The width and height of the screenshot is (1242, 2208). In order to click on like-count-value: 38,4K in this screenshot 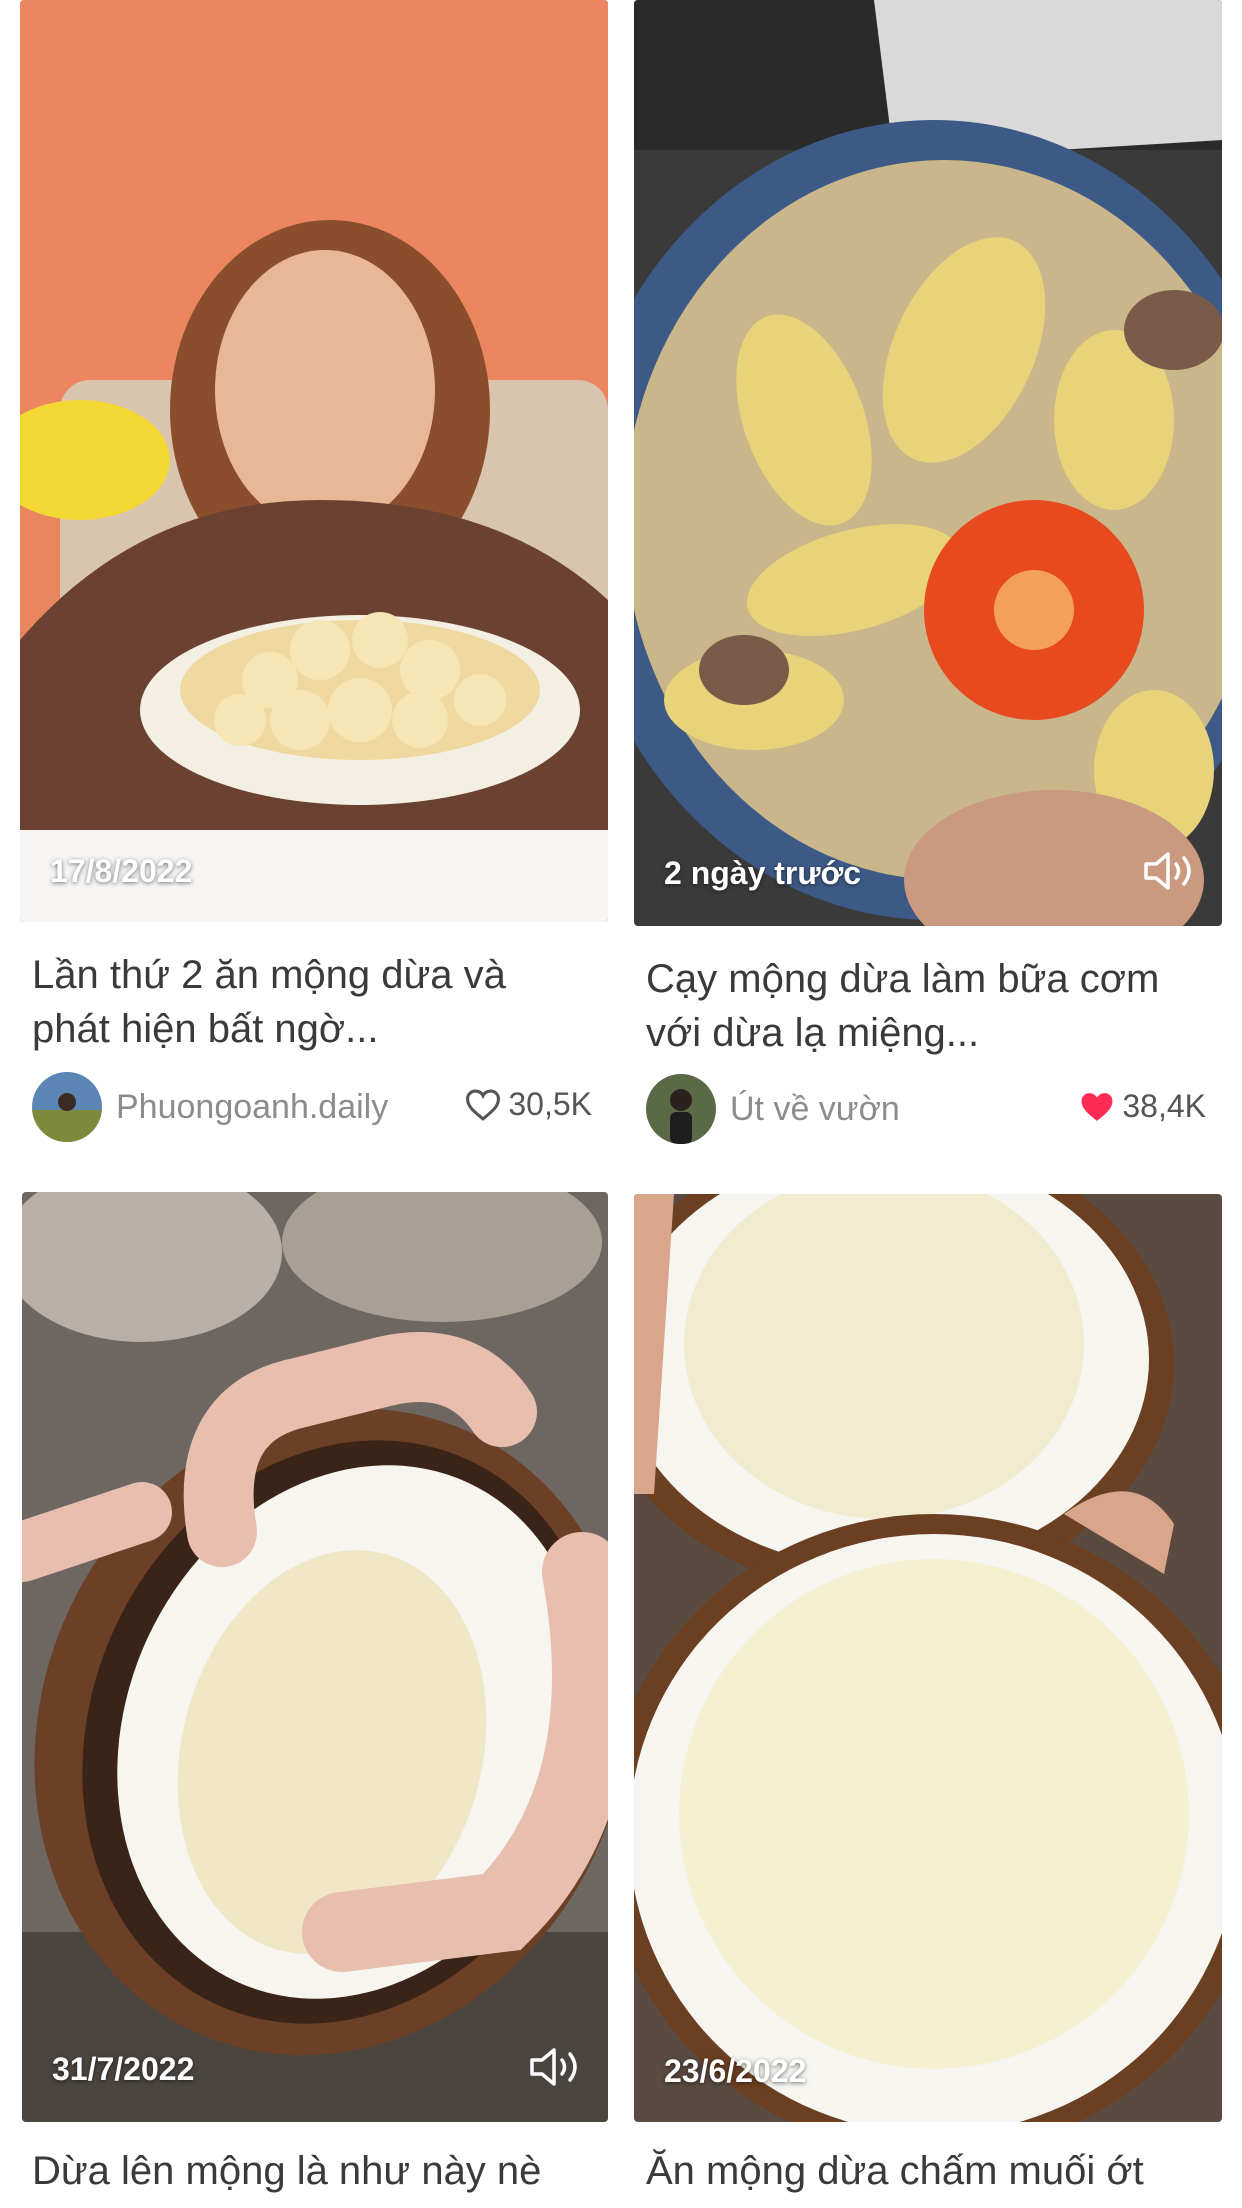, I will do `click(1164, 1106)`.